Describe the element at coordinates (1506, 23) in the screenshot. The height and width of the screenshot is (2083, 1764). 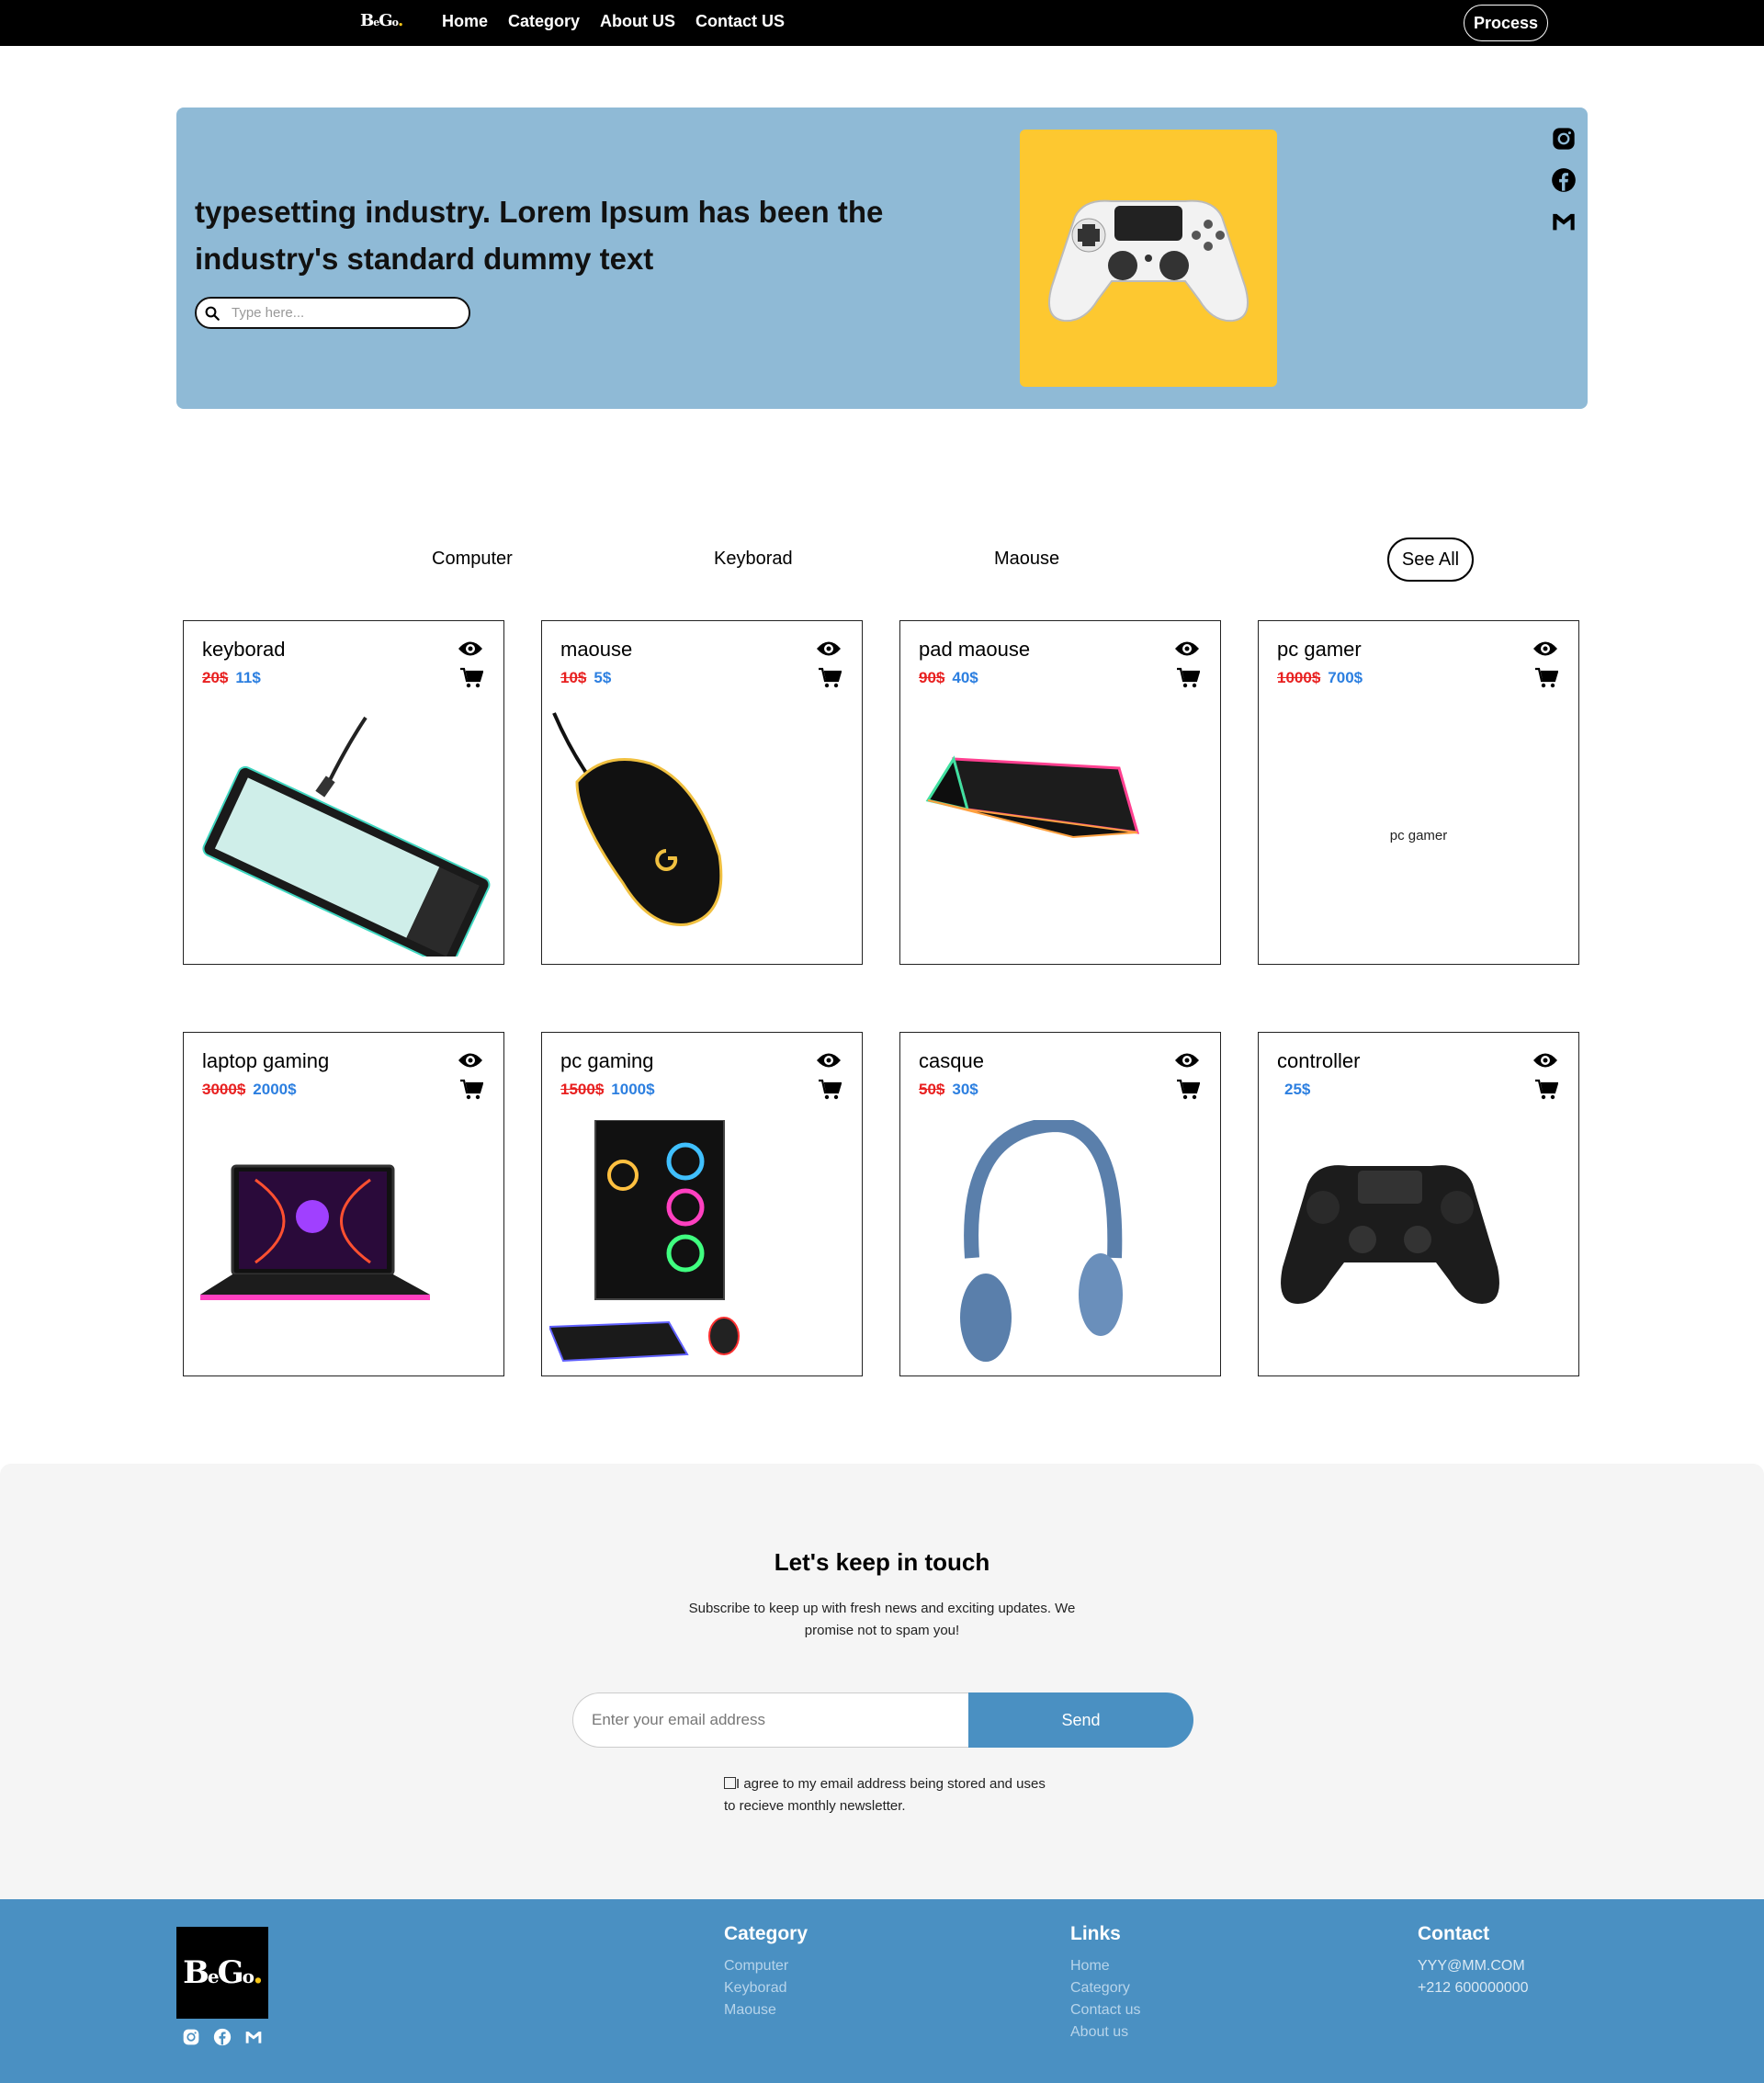
I see `process-button: Process` at that location.